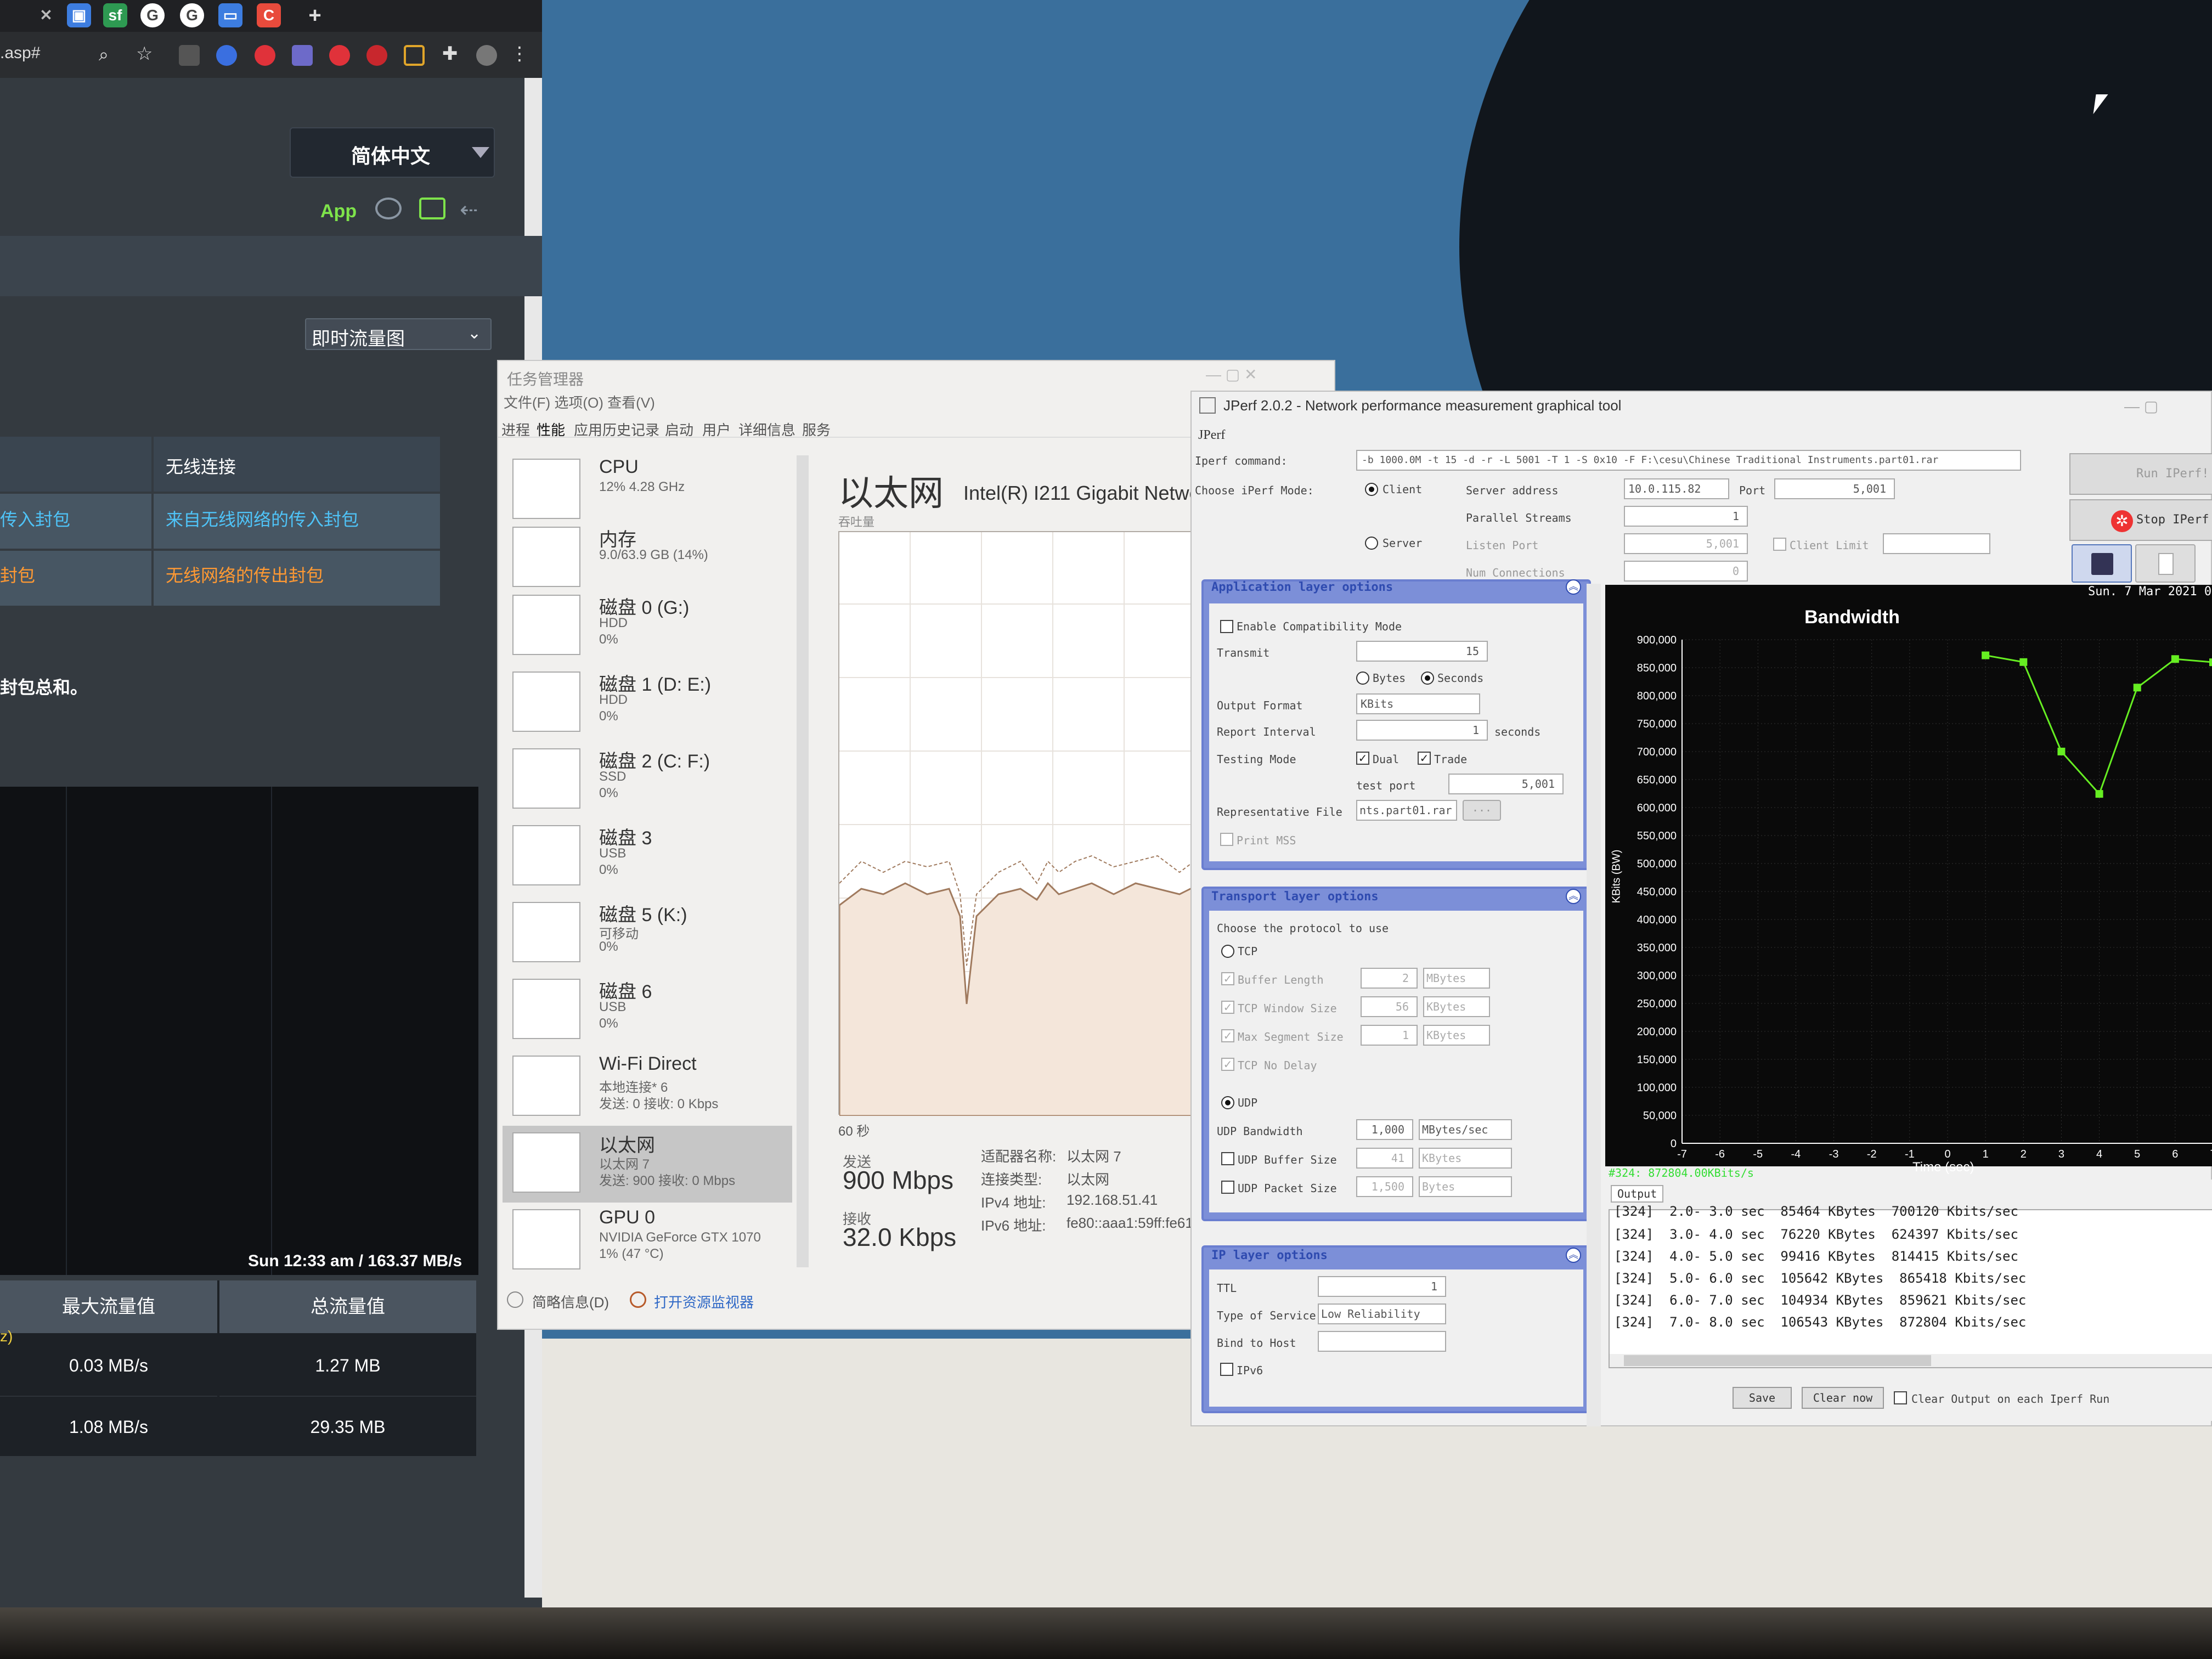 Image resolution: width=2212 pixels, height=1659 pixels. I want to click on tab-services: 服务, so click(816, 429).